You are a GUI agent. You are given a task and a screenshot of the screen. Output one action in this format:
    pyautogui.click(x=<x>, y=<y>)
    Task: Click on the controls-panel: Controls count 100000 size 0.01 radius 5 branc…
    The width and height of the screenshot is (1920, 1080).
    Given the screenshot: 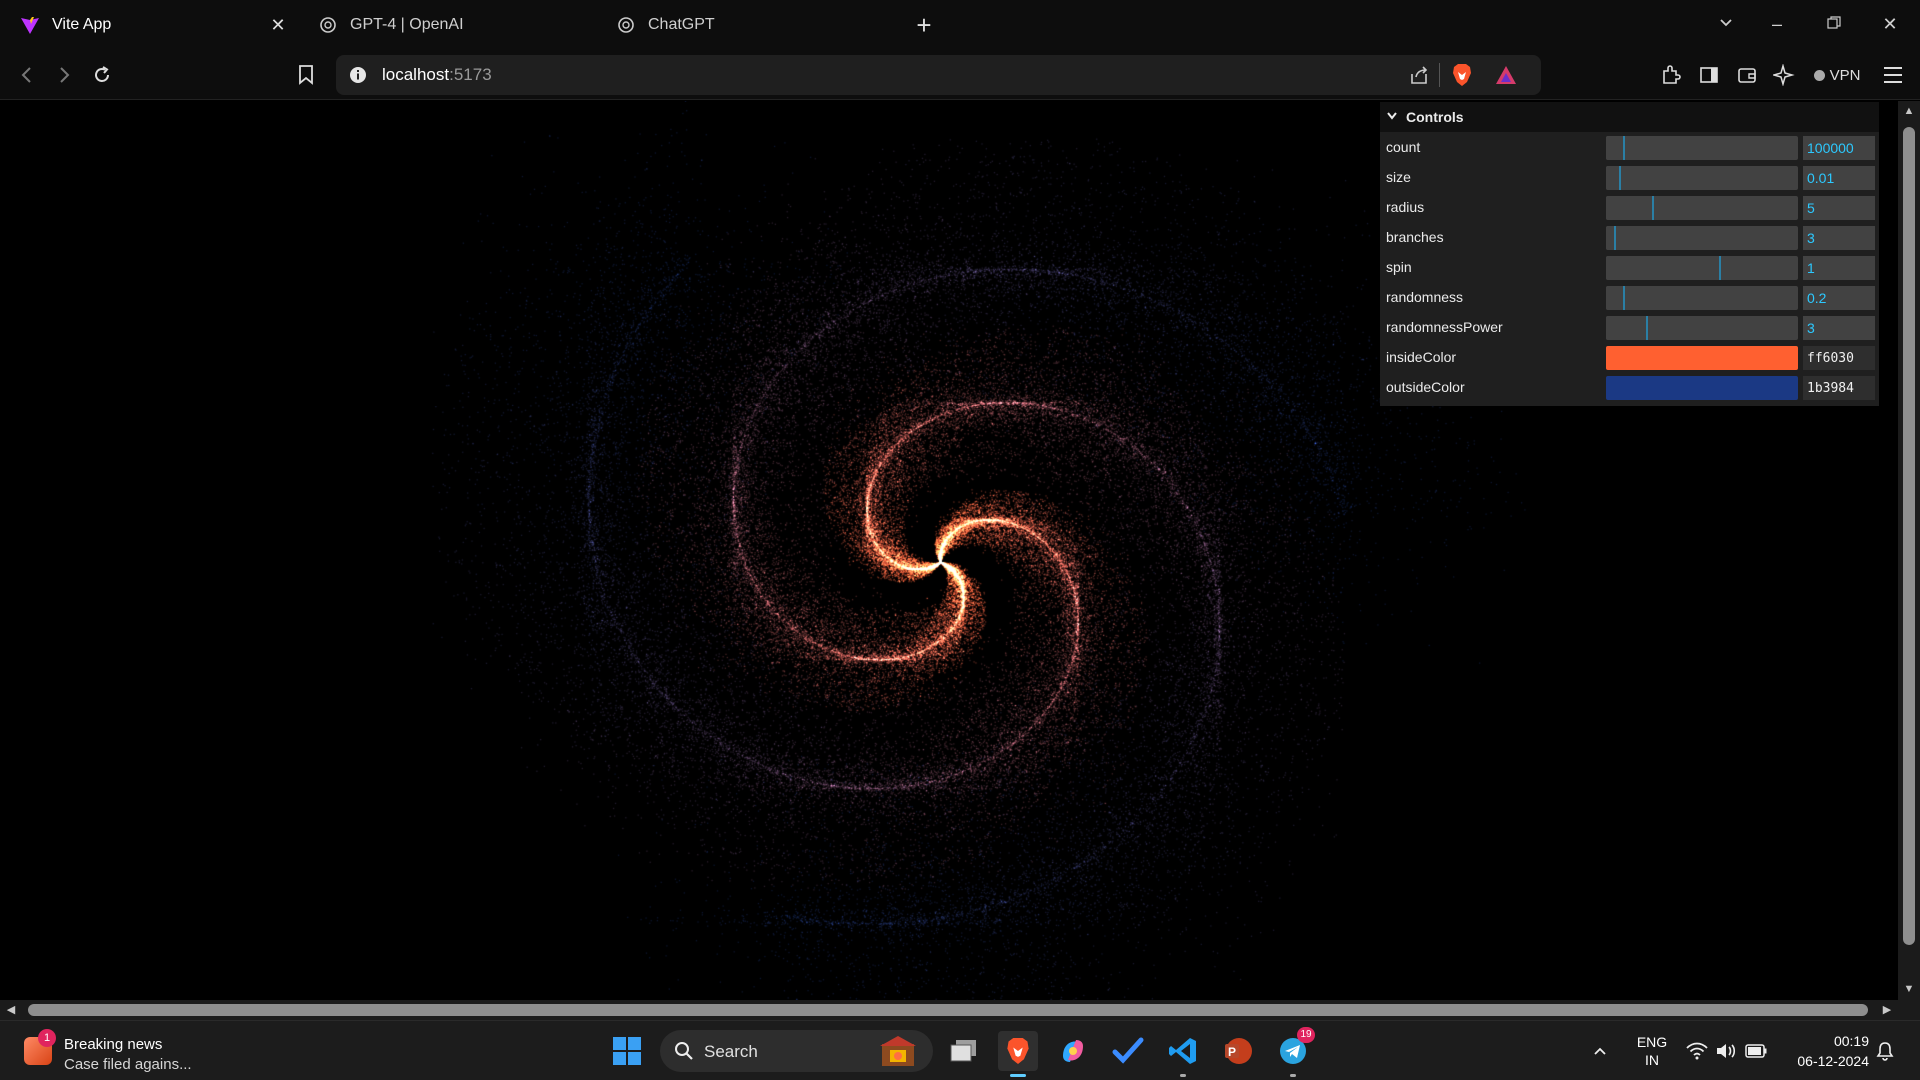 What is the action you would take?
    pyautogui.click(x=1629, y=254)
    